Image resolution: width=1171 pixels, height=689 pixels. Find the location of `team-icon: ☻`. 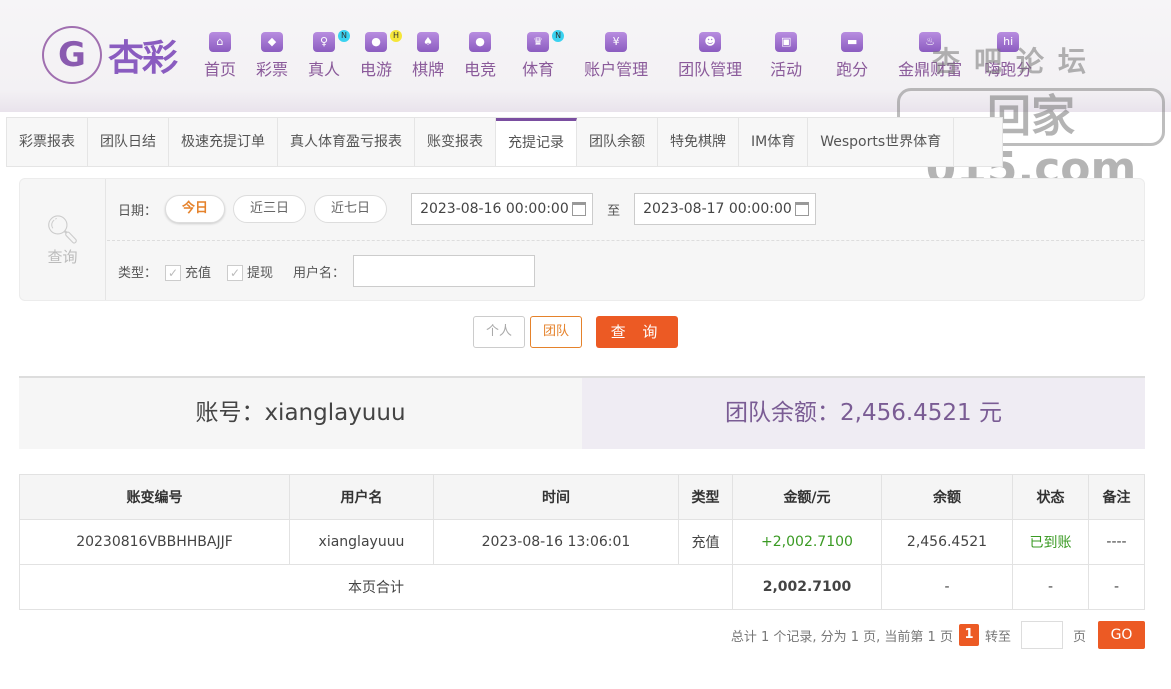

team-icon: ☻ is located at coordinates (710, 42).